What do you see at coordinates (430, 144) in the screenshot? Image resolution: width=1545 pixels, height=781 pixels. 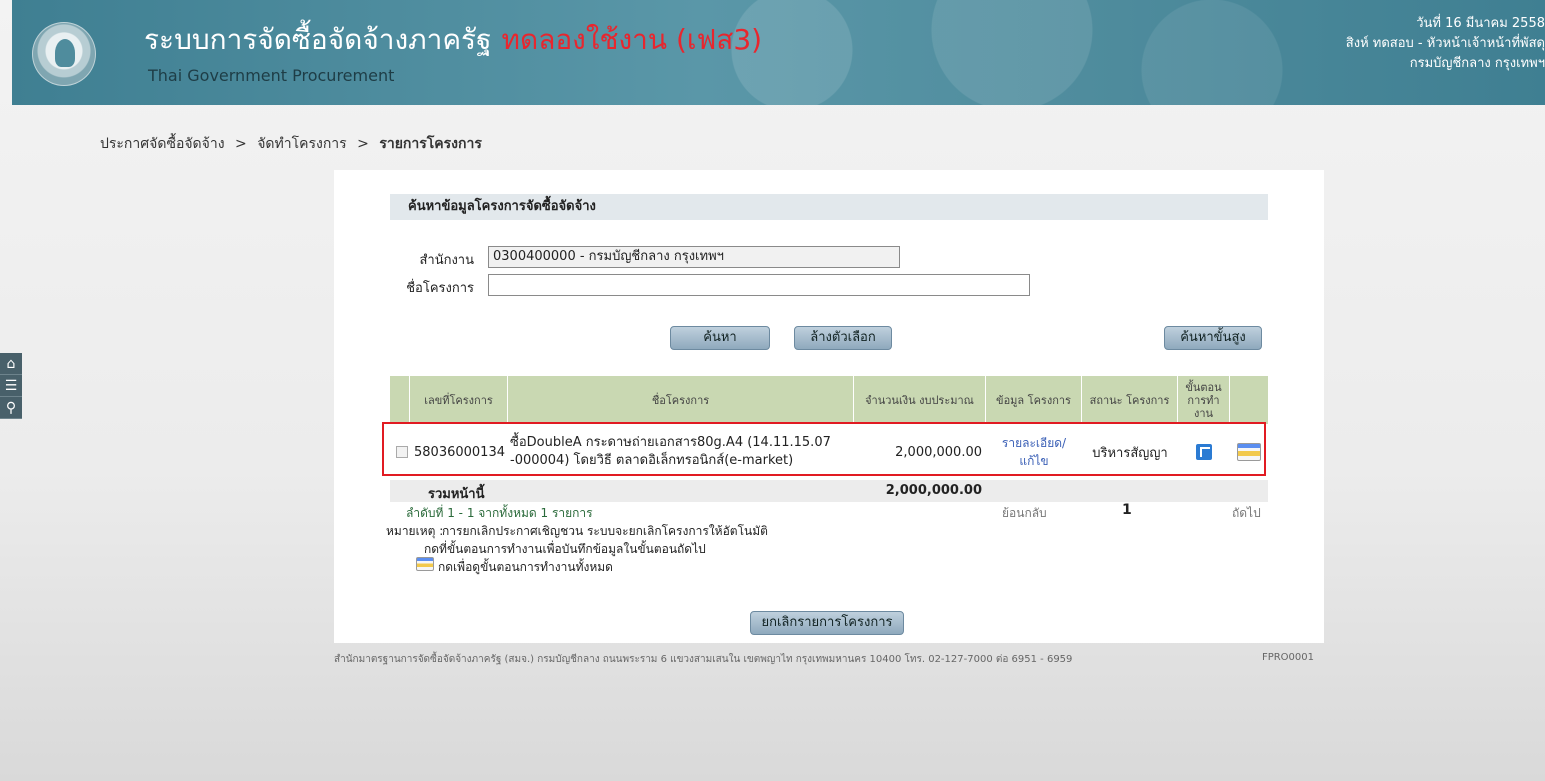 I see `breadcrumb-item-project-list: รายการโครงการ` at bounding box center [430, 144].